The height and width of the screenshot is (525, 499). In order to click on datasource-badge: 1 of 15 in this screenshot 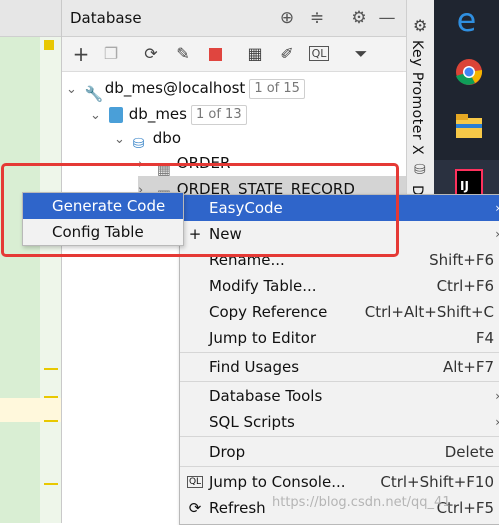, I will do `click(277, 88)`.